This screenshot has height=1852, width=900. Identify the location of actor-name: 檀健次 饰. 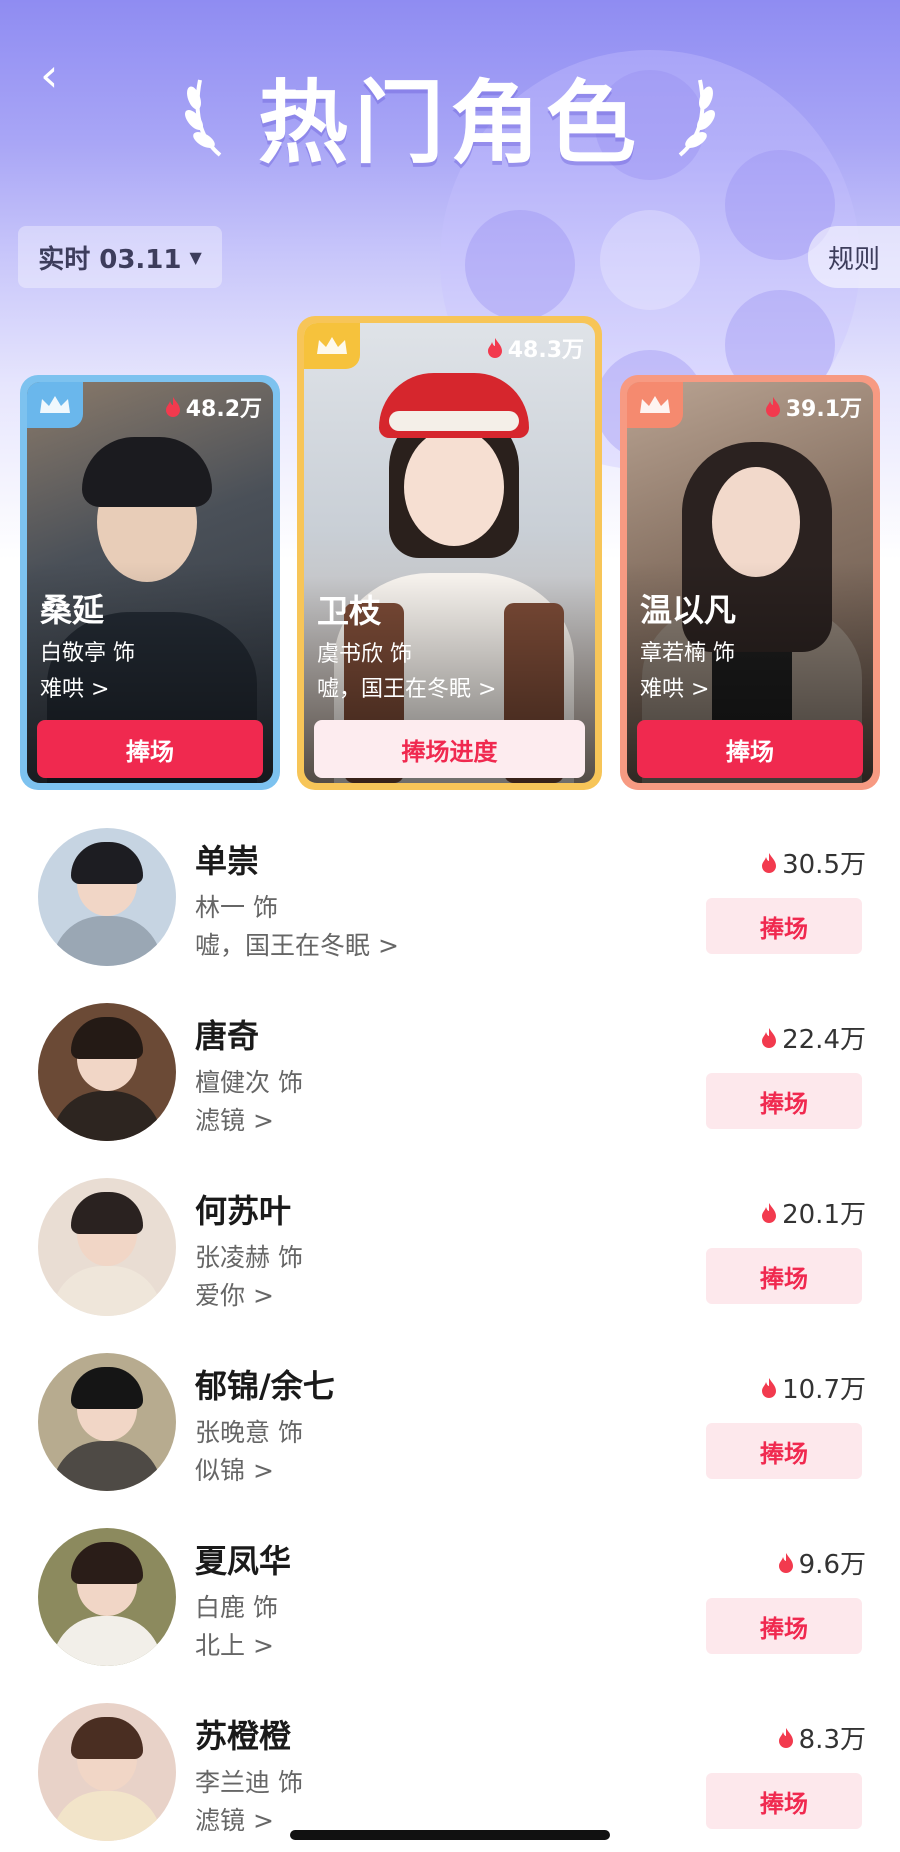
(249, 1082).